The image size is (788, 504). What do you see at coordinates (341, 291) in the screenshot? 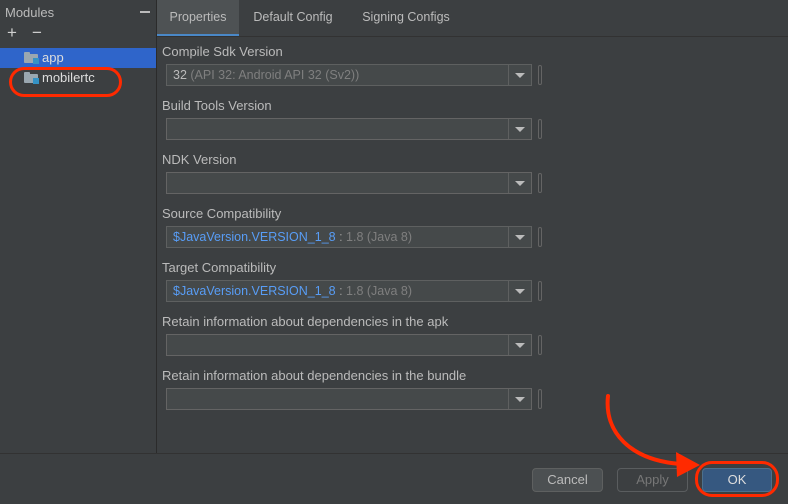
I see `target-compat-sep: :` at bounding box center [341, 291].